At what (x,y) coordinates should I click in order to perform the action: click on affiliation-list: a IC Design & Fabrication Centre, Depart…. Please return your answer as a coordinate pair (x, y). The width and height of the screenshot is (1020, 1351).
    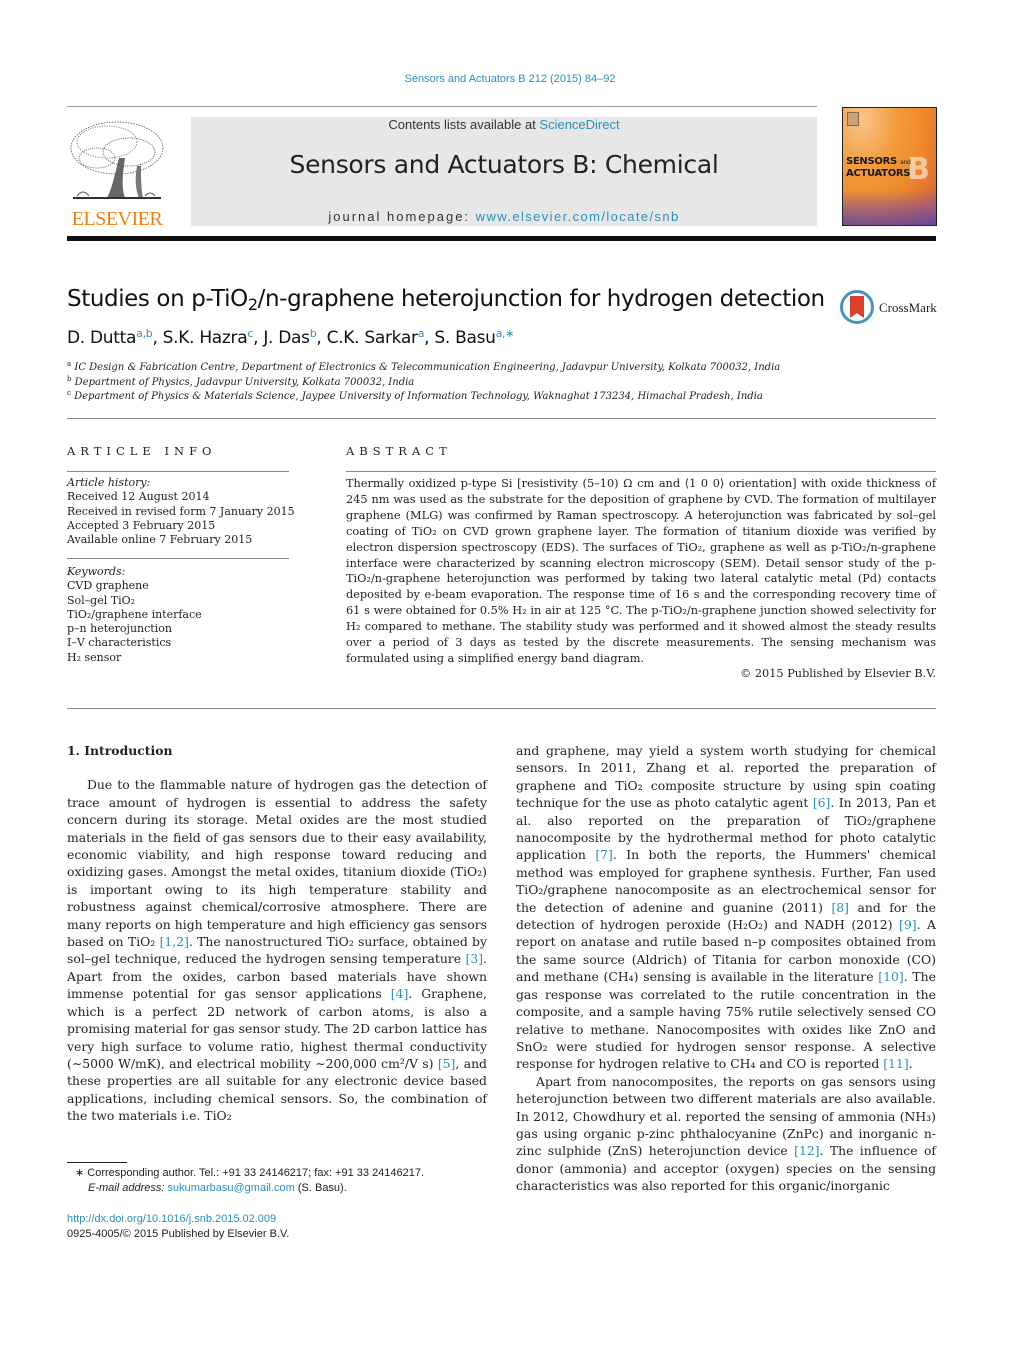
    Looking at the image, I should click on (423, 383).